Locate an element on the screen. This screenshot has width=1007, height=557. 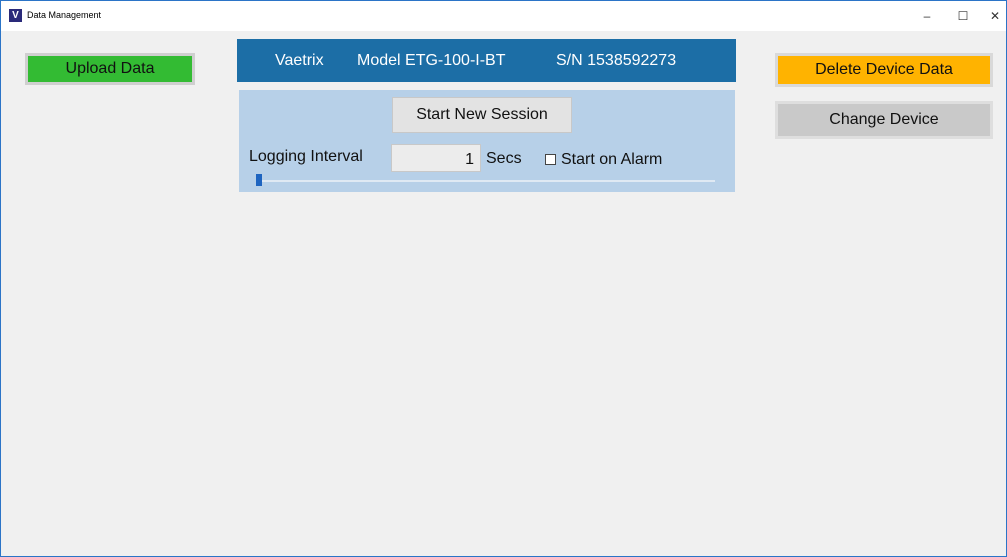
start-on-alarm-label: Start on Alarm is located at coordinates (611, 160).